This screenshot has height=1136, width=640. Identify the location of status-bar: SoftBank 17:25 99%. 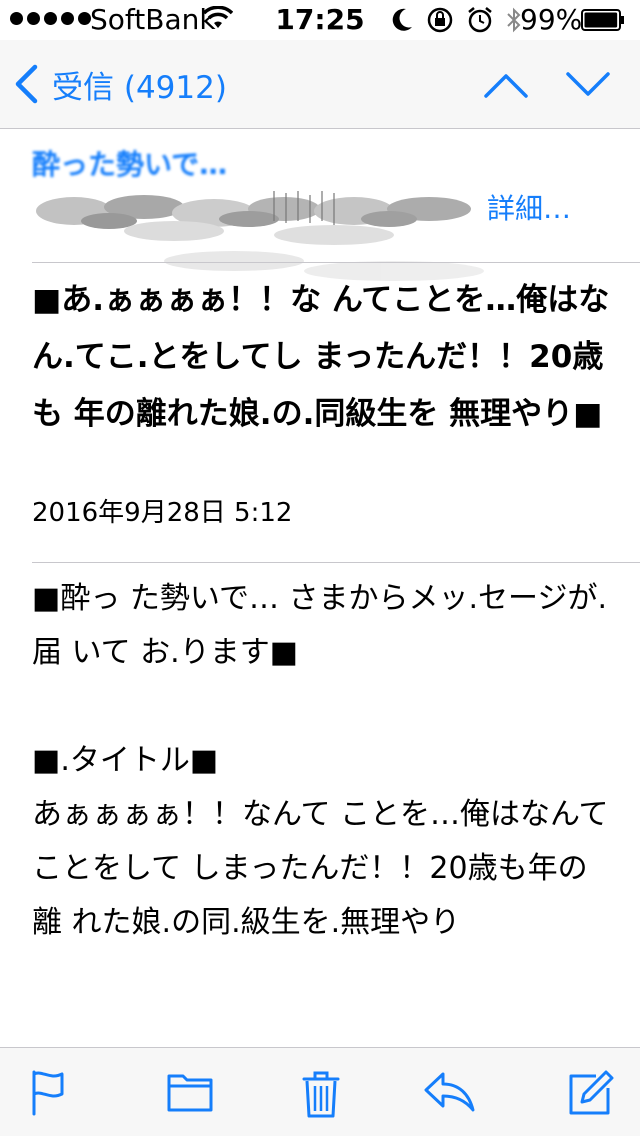
(320, 20).